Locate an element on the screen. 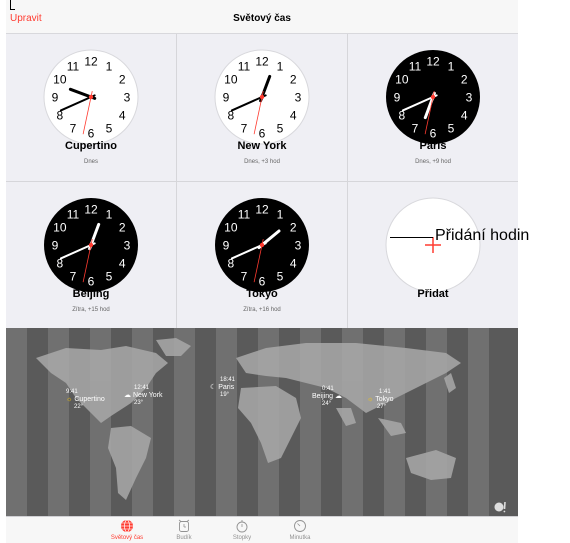 This screenshot has width=570, height=543. tab-stopwatch: Stopky is located at coordinates (242, 530).